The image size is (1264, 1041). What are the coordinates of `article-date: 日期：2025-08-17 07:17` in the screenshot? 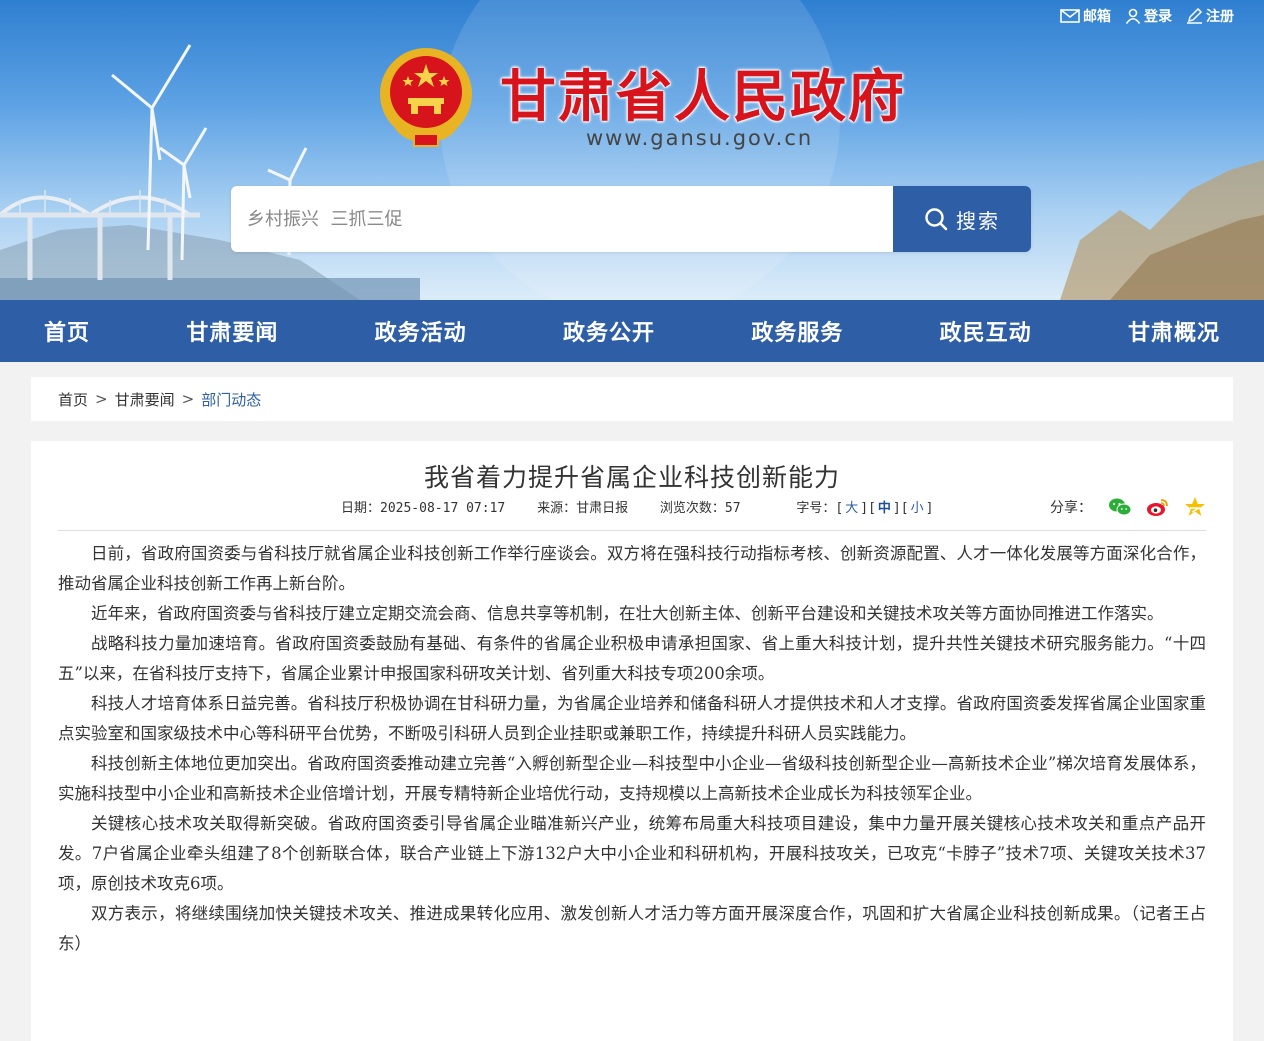 It's located at (423, 508).